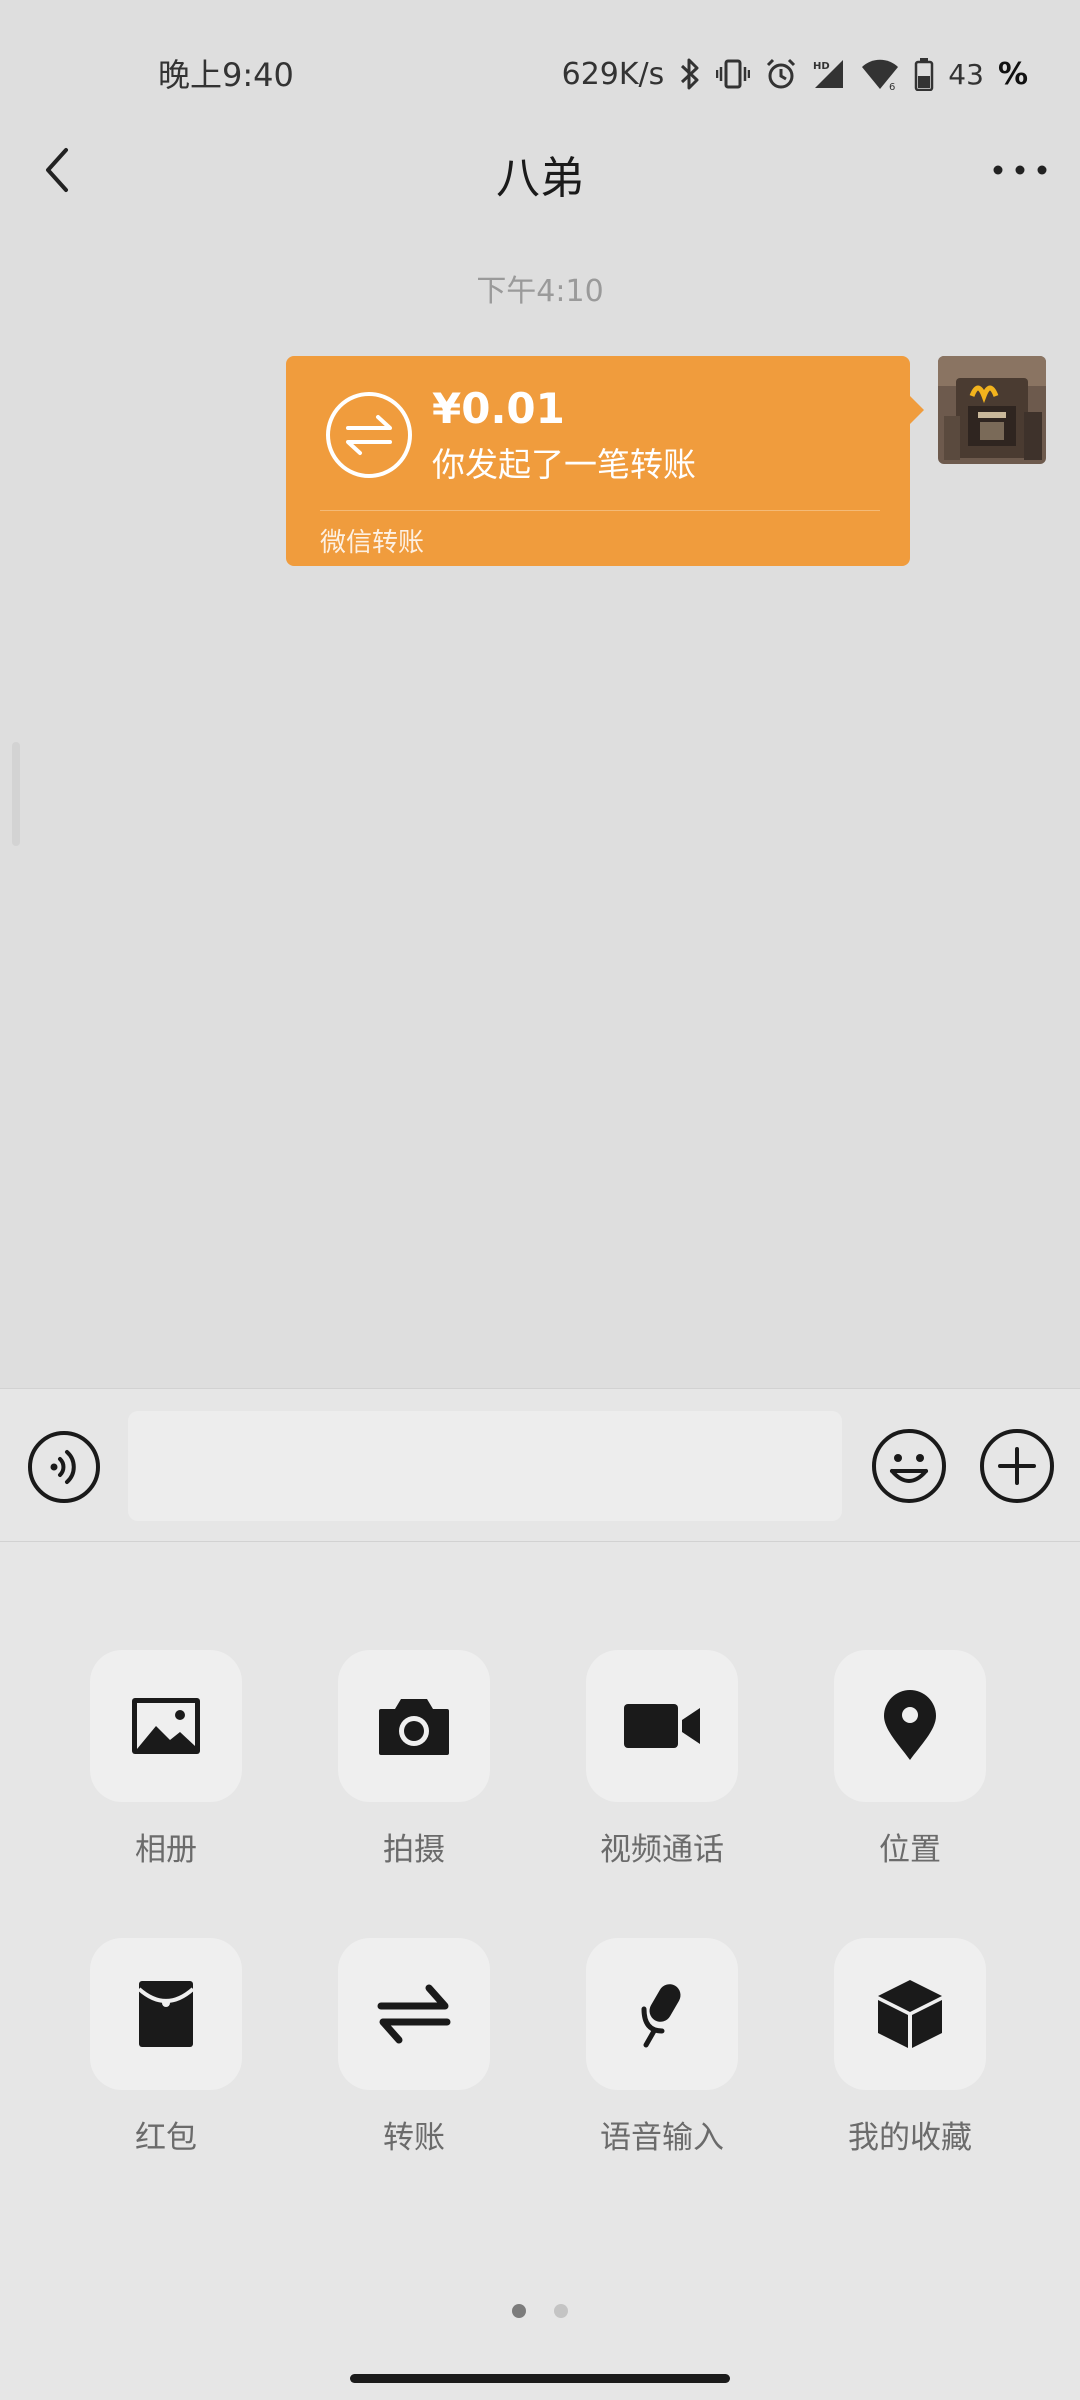 The image size is (1080, 2400). I want to click on microphone-icon, so click(661, 2016).